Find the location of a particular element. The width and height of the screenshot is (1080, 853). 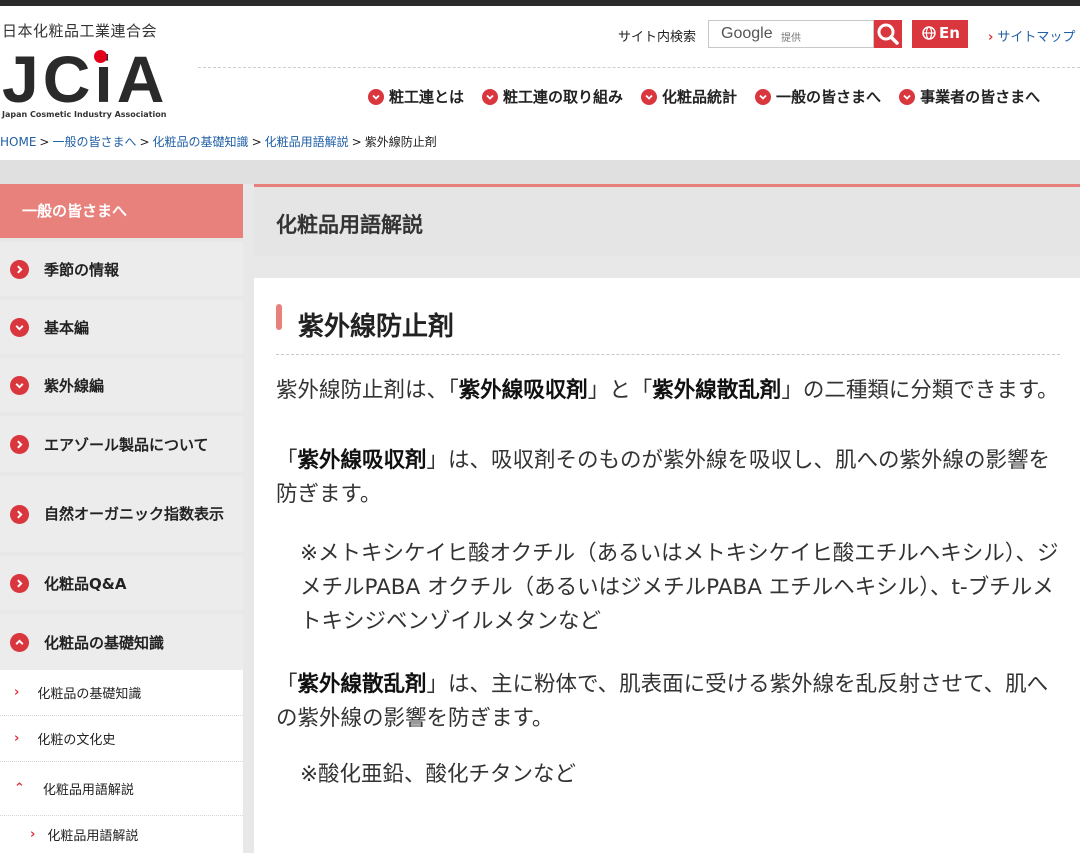

nav-item-business: 事業者の皆さまへ is located at coordinates (969, 96).